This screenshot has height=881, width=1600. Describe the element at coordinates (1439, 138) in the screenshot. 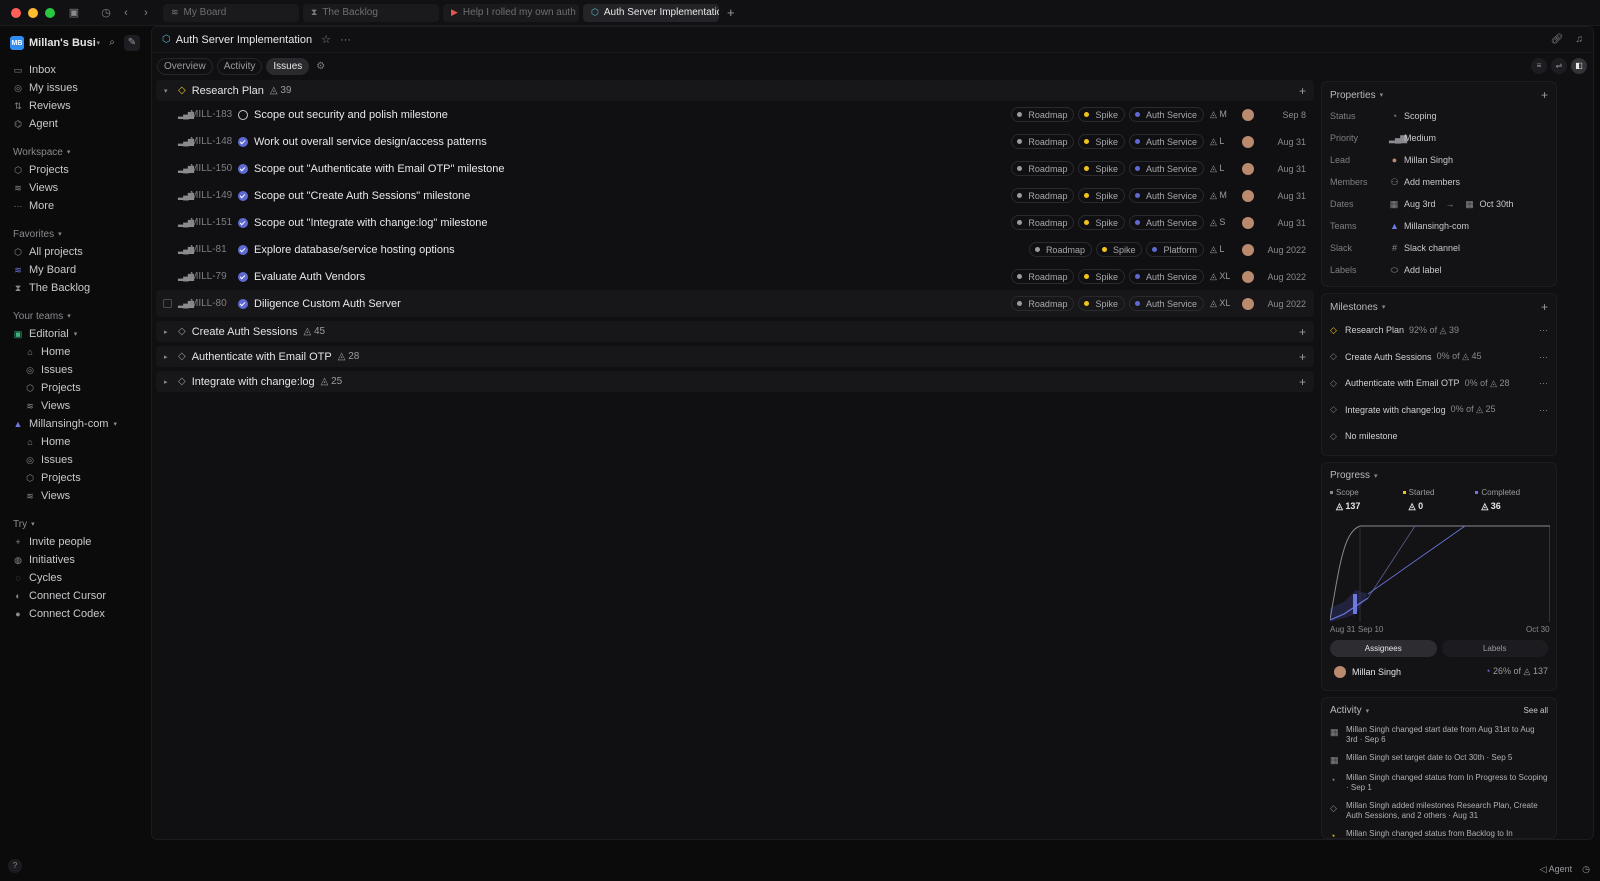

I see `property-priority: Priority ▂▄▆ Medium` at that location.